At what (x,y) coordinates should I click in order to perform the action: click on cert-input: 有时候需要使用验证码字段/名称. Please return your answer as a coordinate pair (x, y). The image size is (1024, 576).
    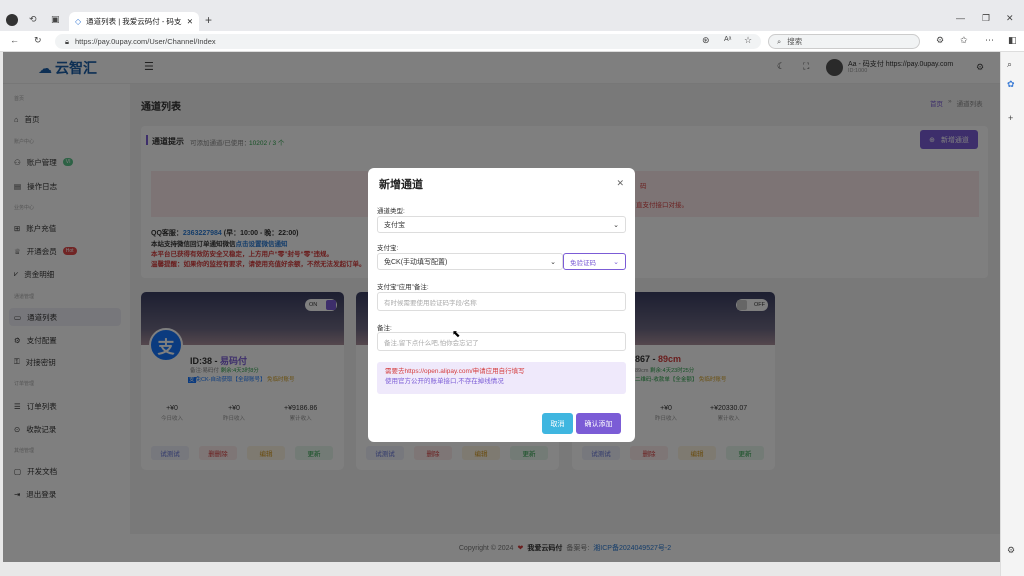
    Looking at the image, I should click on (501, 301).